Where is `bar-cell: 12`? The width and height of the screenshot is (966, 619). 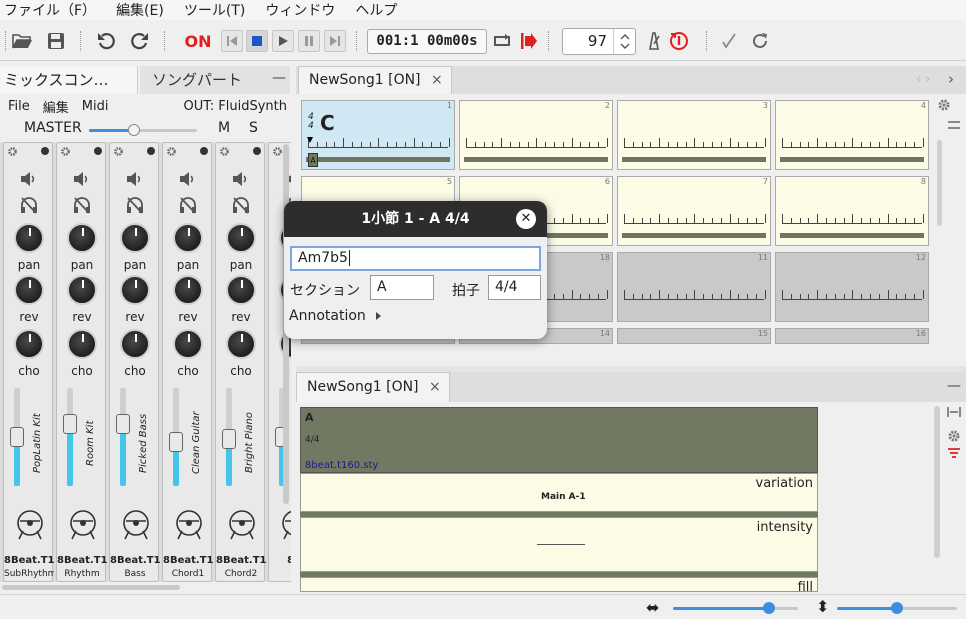 bar-cell: 12 is located at coordinates (852, 287).